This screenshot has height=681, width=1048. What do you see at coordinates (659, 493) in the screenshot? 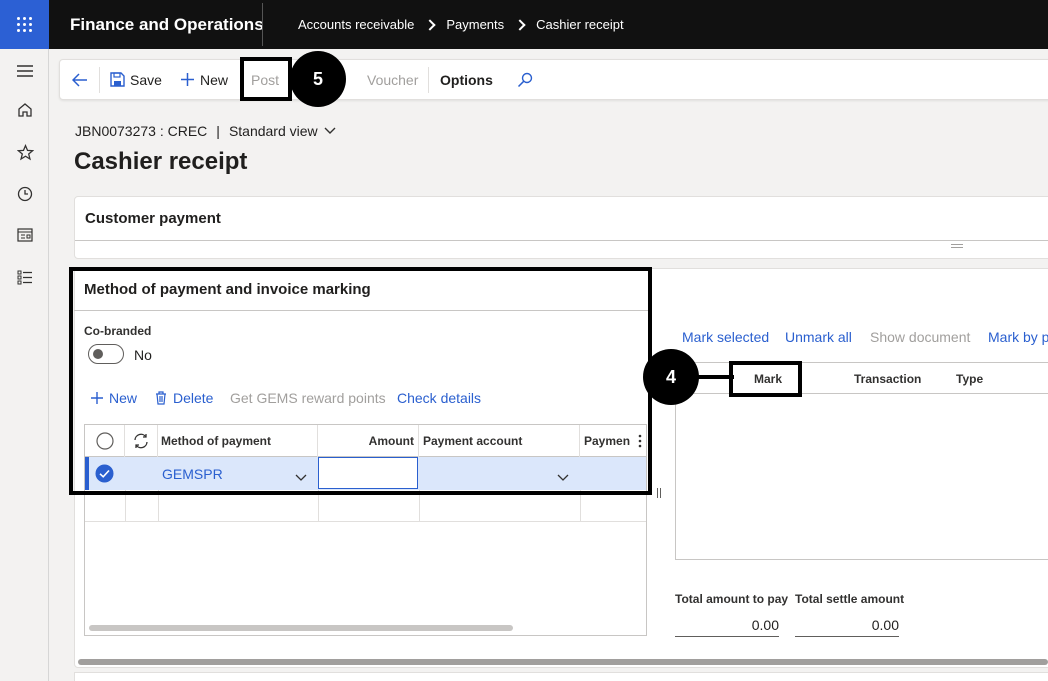
I see `splitter-grip-icon` at bounding box center [659, 493].